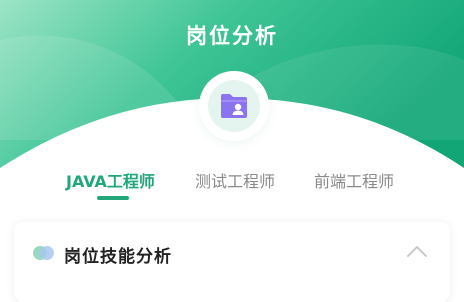  I want to click on double-circle-icon, so click(44, 253).